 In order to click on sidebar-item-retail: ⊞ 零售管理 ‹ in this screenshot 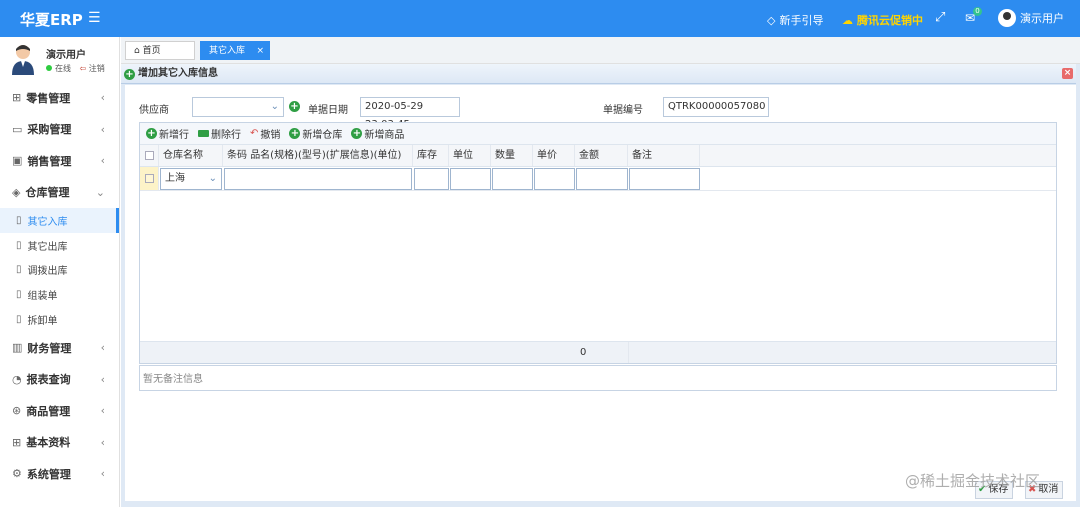, I will do `click(59, 98)`.